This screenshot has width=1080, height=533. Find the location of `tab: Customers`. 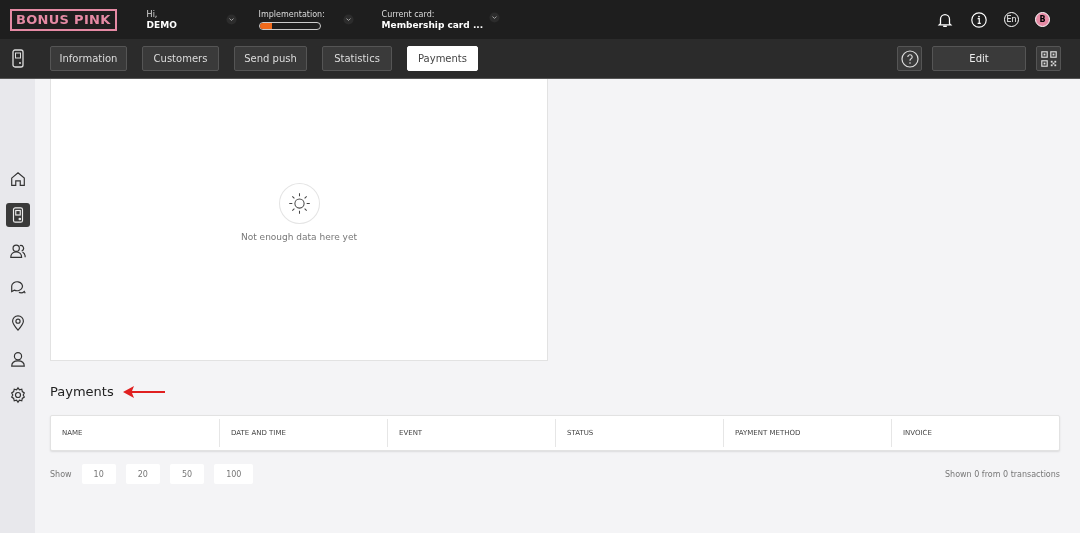

tab: Customers is located at coordinates (180, 58).